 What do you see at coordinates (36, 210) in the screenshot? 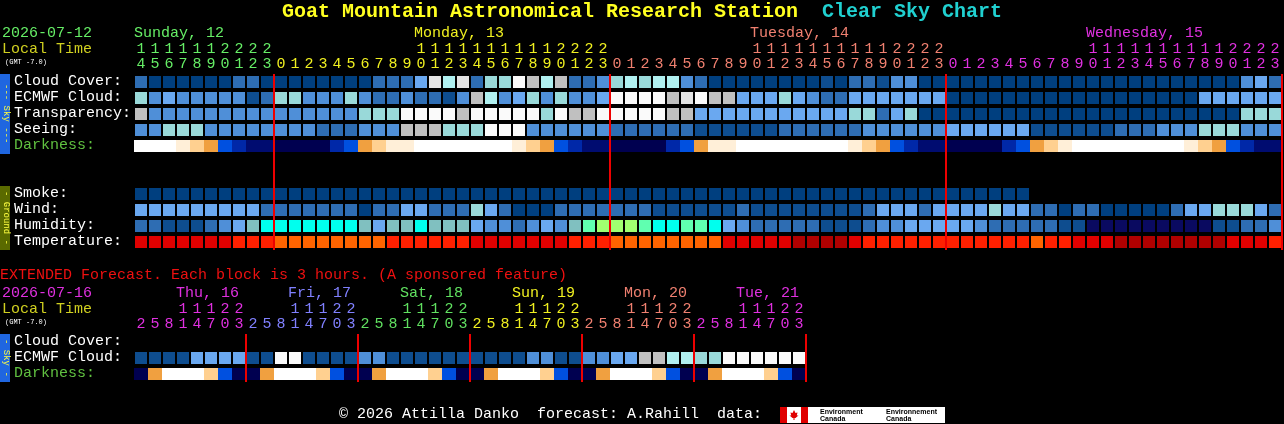
I see `row-label: Wind:` at bounding box center [36, 210].